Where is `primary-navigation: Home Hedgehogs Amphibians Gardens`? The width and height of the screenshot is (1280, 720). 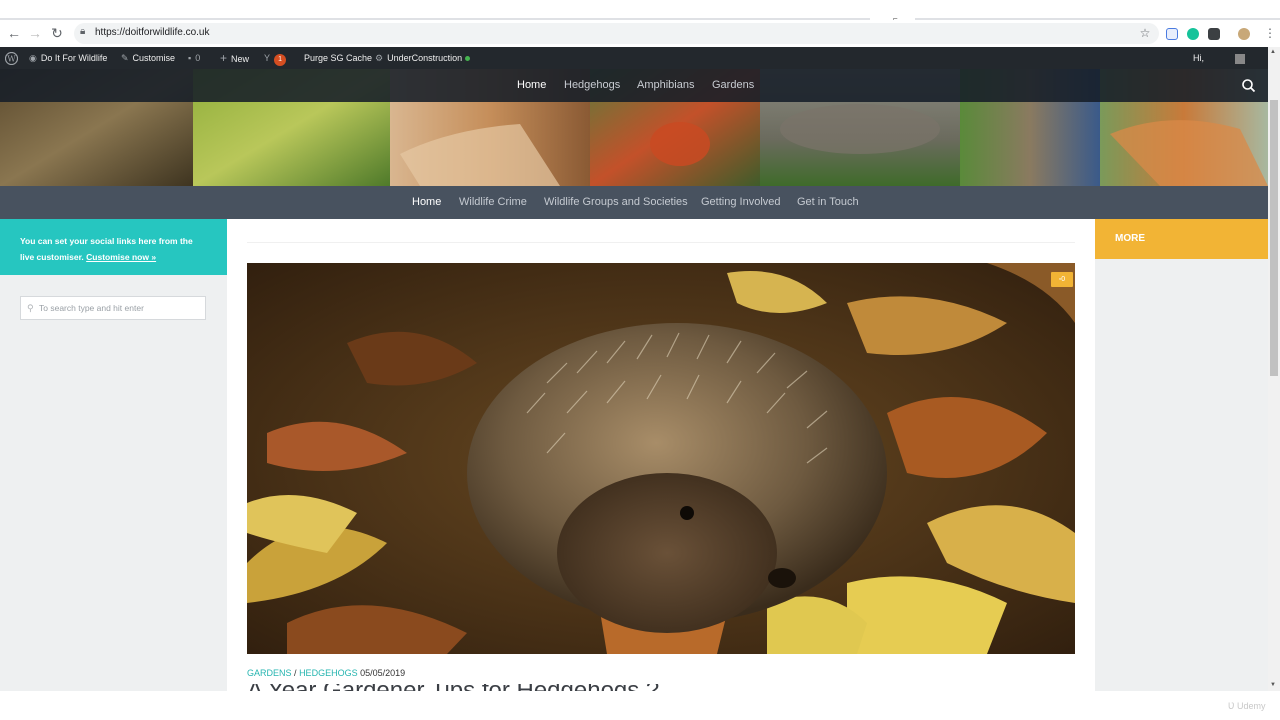 primary-navigation: Home Hedgehogs Amphibians Gardens is located at coordinates (634, 85).